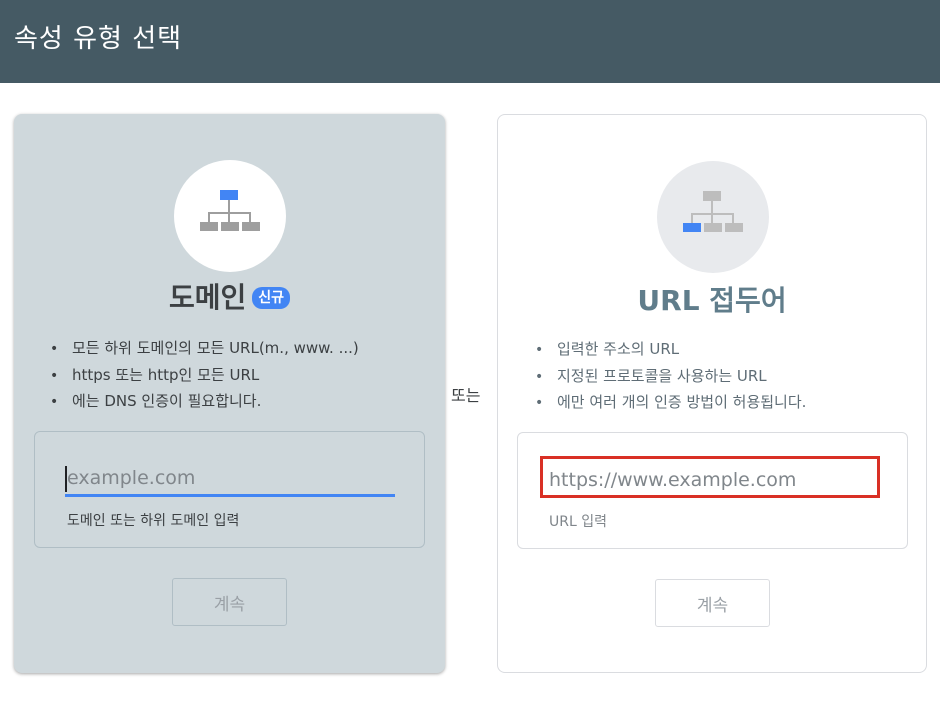  Describe the element at coordinates (98, 39) in the screenshot. I see `page-title: 속성 유형 선택` at that location.